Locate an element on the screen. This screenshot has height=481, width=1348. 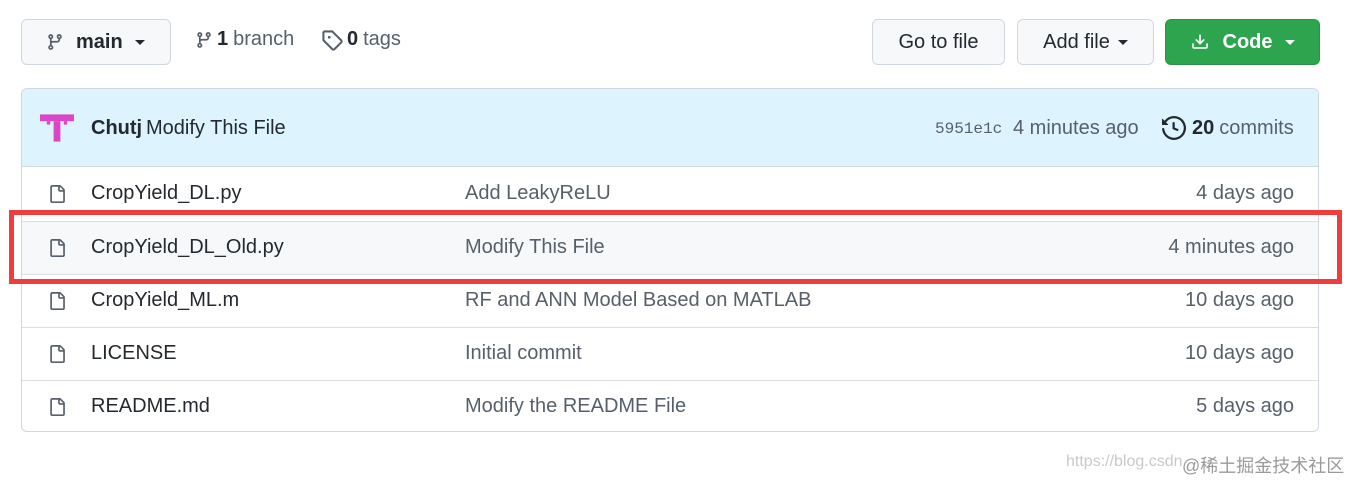
go-to-file-label: Go to file is located at coordinates (938, 41).